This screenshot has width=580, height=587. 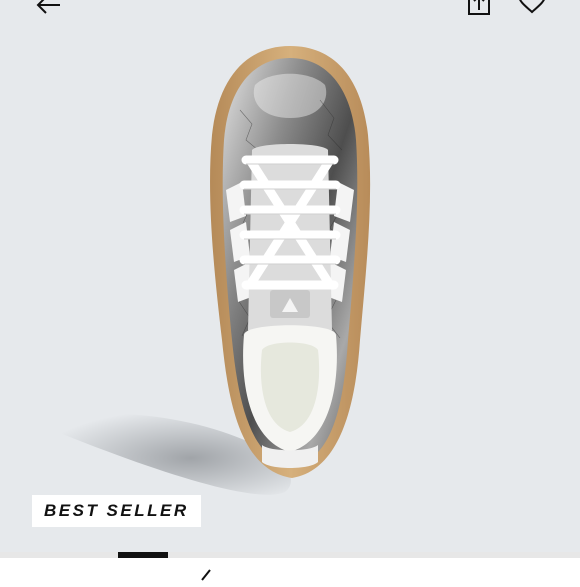 I want to click on bottom-strip, so click(x=290, y=569).